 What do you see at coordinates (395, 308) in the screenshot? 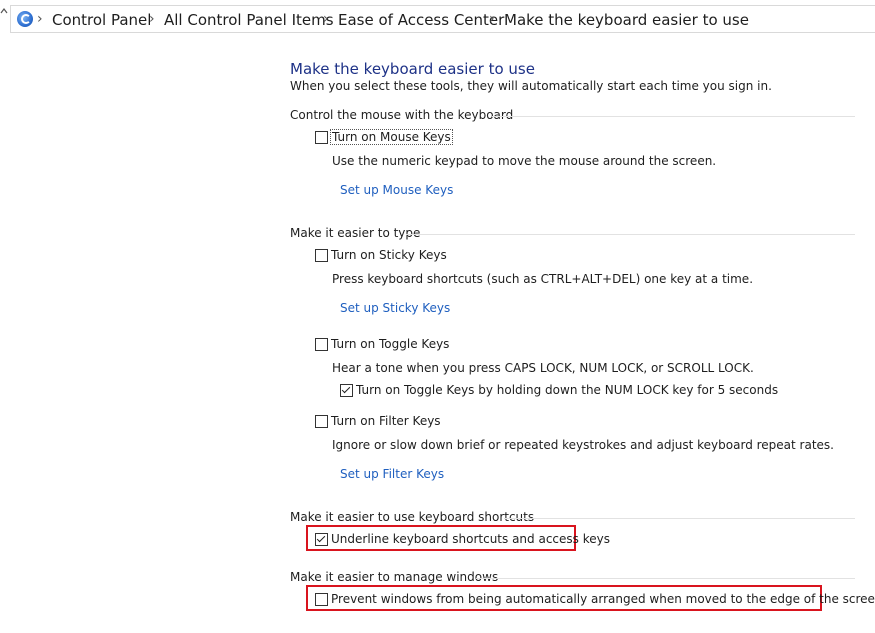
I see `setup-sticky-keys-link: Set up Sticky Keys` at bounding box center [395, 308].